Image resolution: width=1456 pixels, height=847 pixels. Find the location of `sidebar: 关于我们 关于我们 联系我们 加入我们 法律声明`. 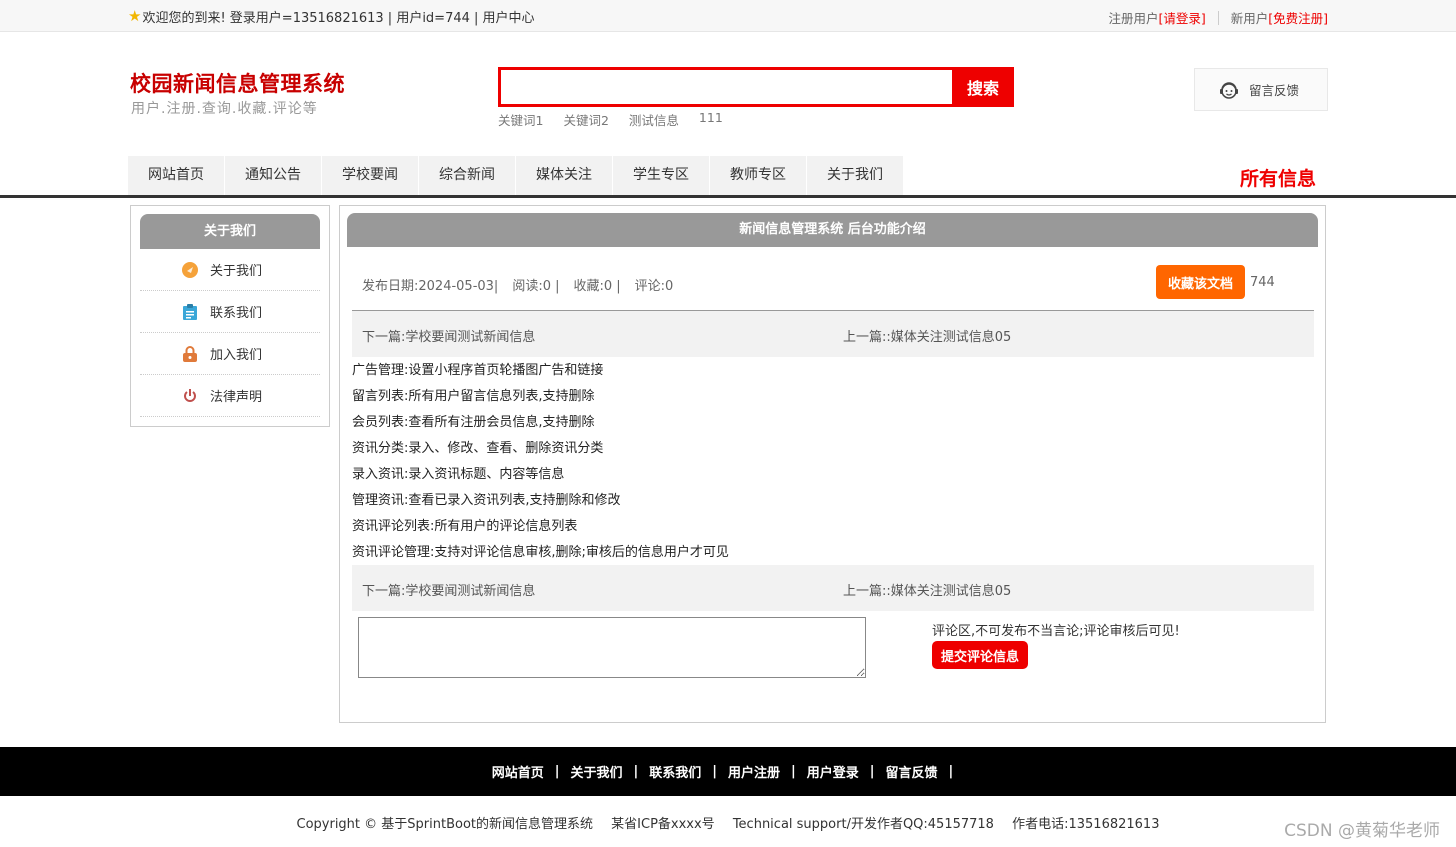

sidebar: 关于我们 关于我们 联系我们 加入我们 法律声明 is located at coordinates (230, 316).